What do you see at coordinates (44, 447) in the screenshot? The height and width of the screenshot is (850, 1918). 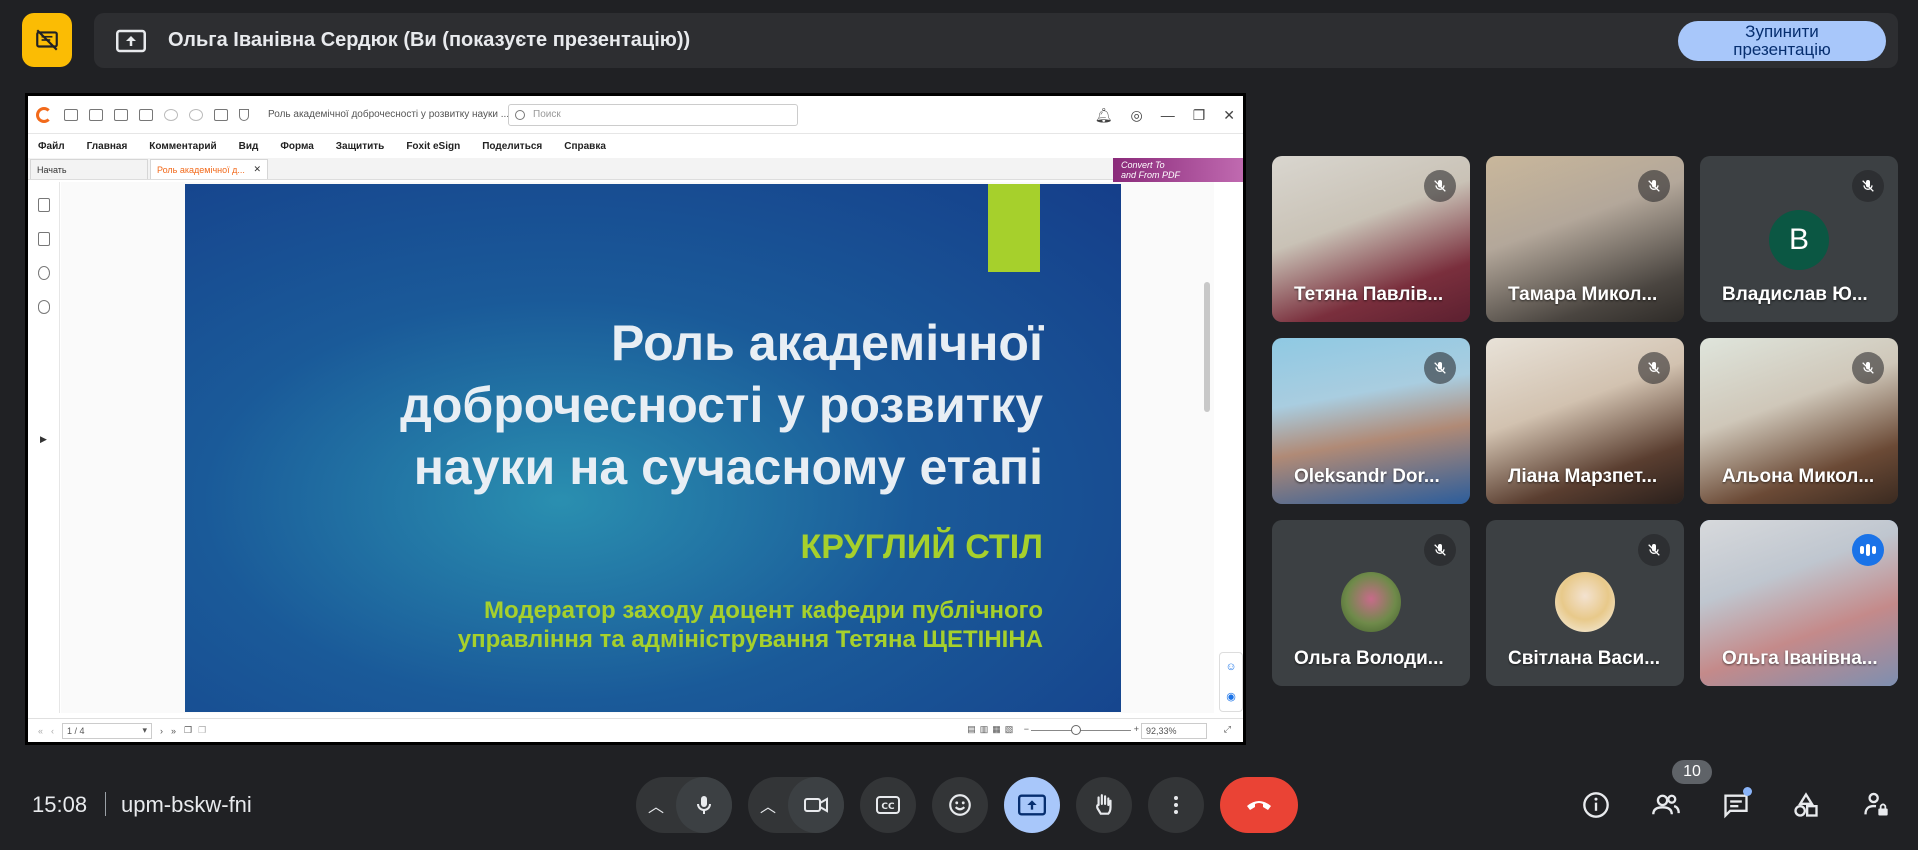 I see `navigation-pane: ▶` at bounding box center [44, 447].